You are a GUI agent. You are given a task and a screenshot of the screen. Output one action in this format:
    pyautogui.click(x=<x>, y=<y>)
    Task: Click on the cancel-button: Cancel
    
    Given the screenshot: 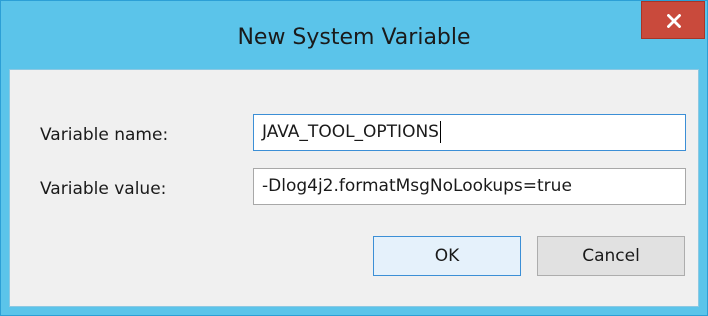 What is the action you would take?
    pyautogui.click(x=611, y=256)
    